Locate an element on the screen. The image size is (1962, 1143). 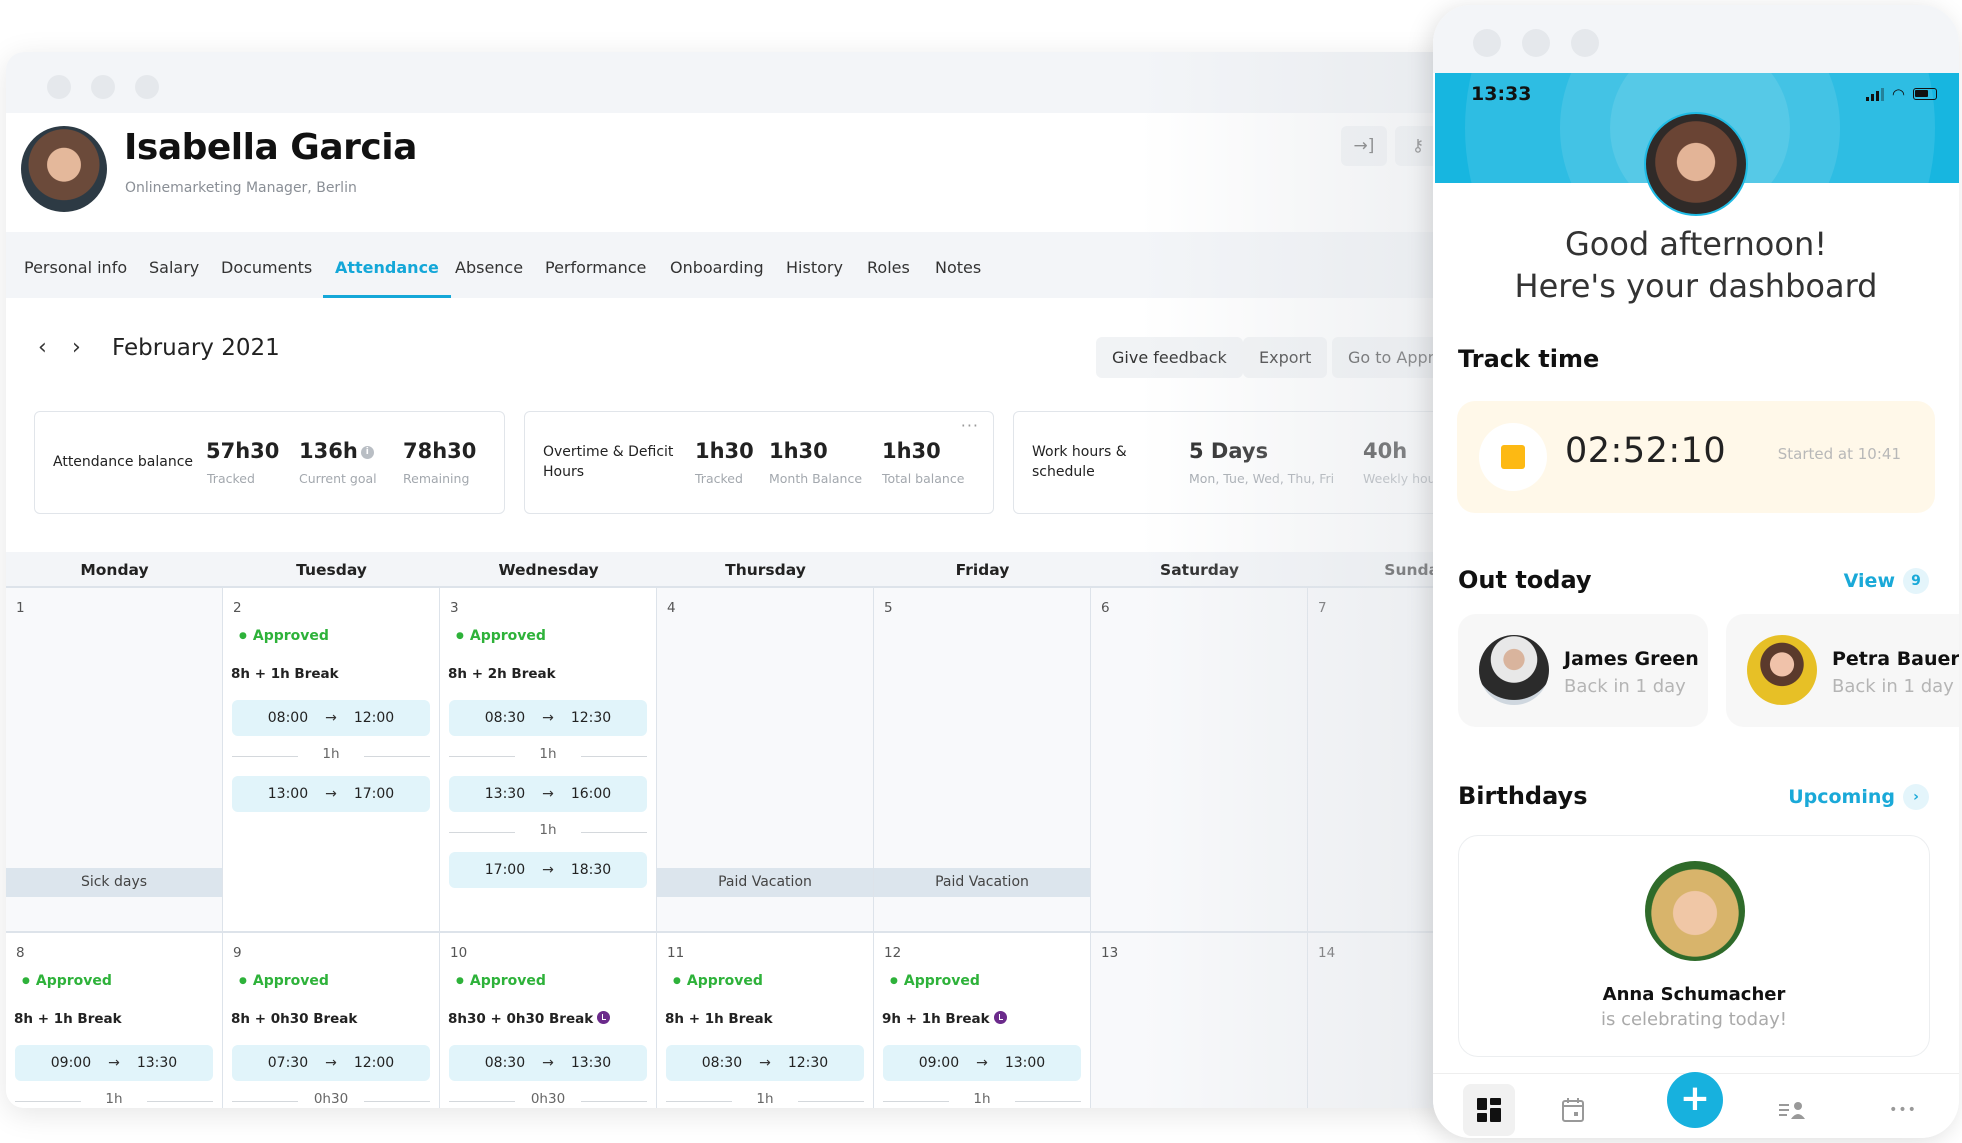
tab-salary: Salary is located at coordinates (174, 265).